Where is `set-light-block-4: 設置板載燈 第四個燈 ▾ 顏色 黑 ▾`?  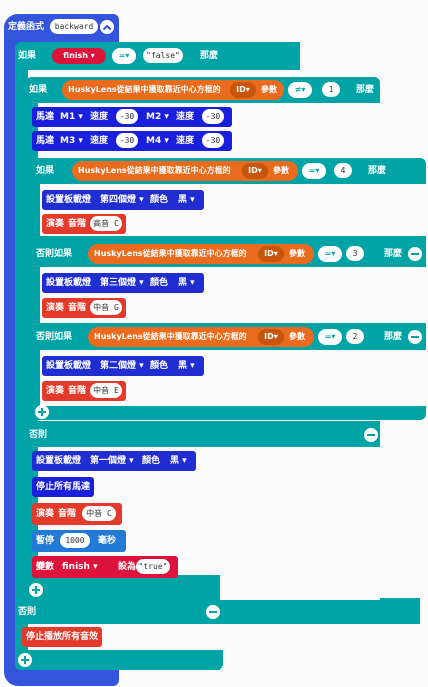 set-light-block-4: 設置板載燈 第四個燈 ▾ 顏色 黑 ▾ is located at coordinates (123, 200).